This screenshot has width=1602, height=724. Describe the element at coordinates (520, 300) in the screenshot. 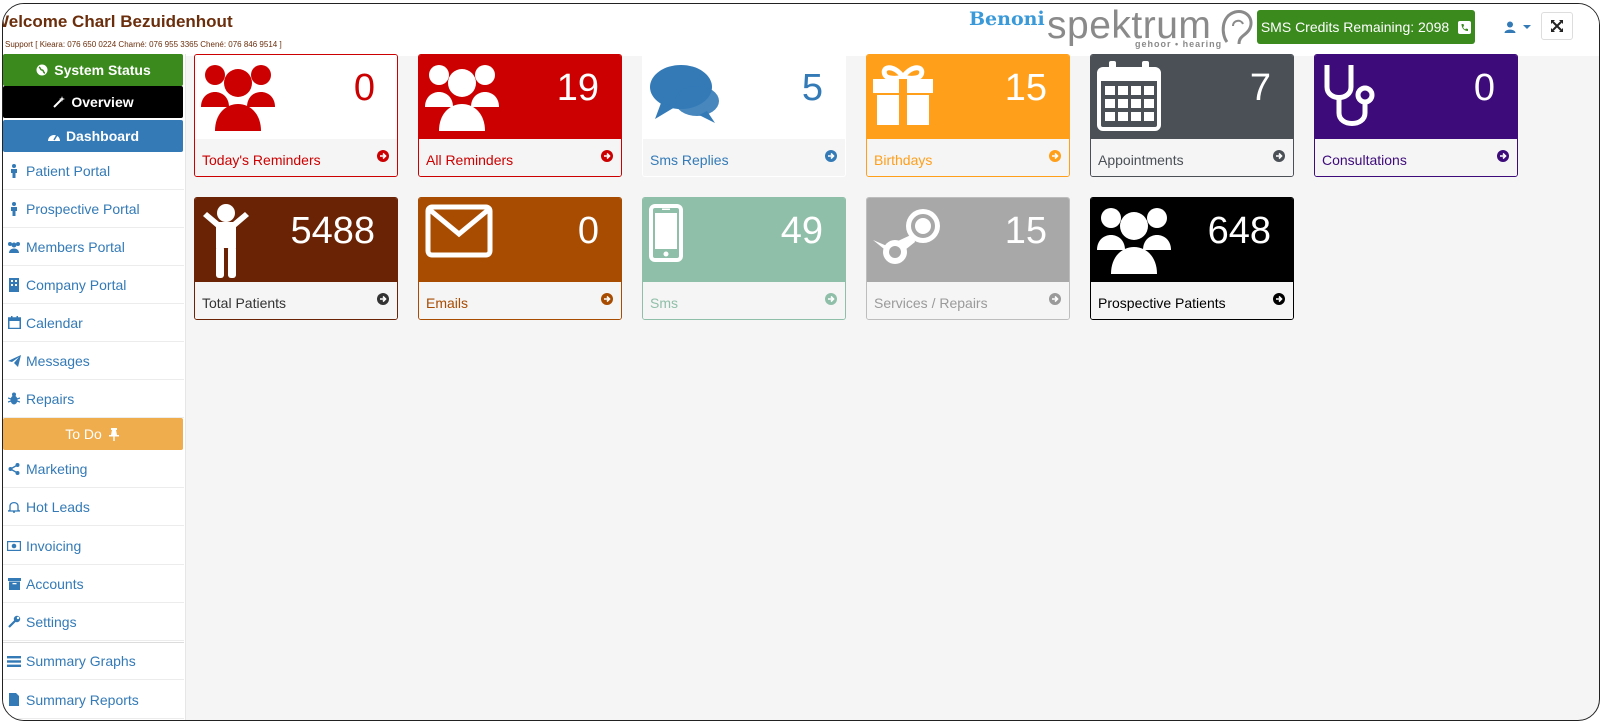

I see `tile-footer-link: Emails` at that location.